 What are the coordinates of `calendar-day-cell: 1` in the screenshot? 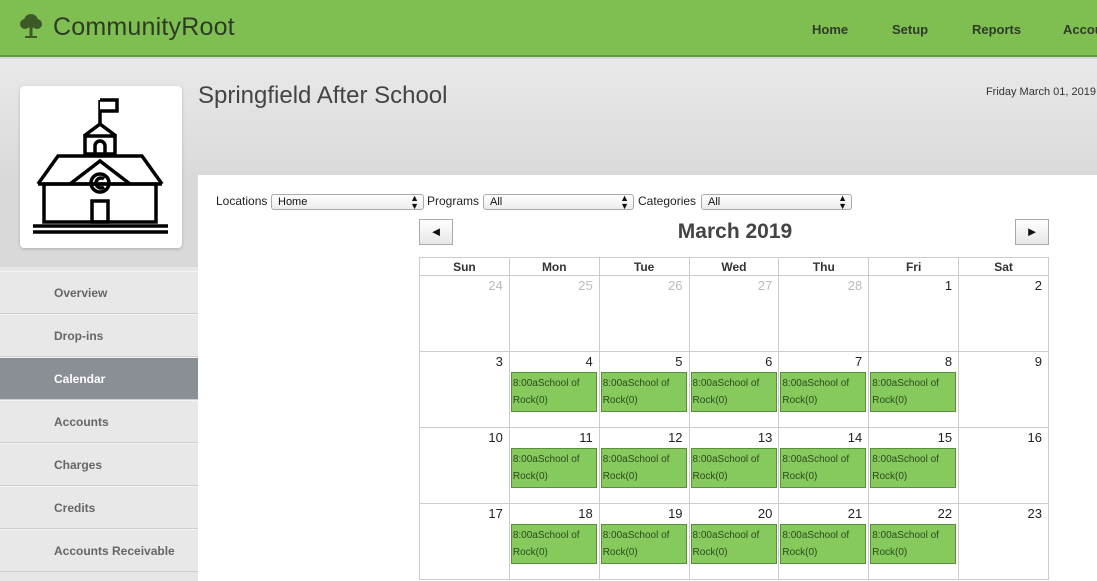 It's located at (914, 313).